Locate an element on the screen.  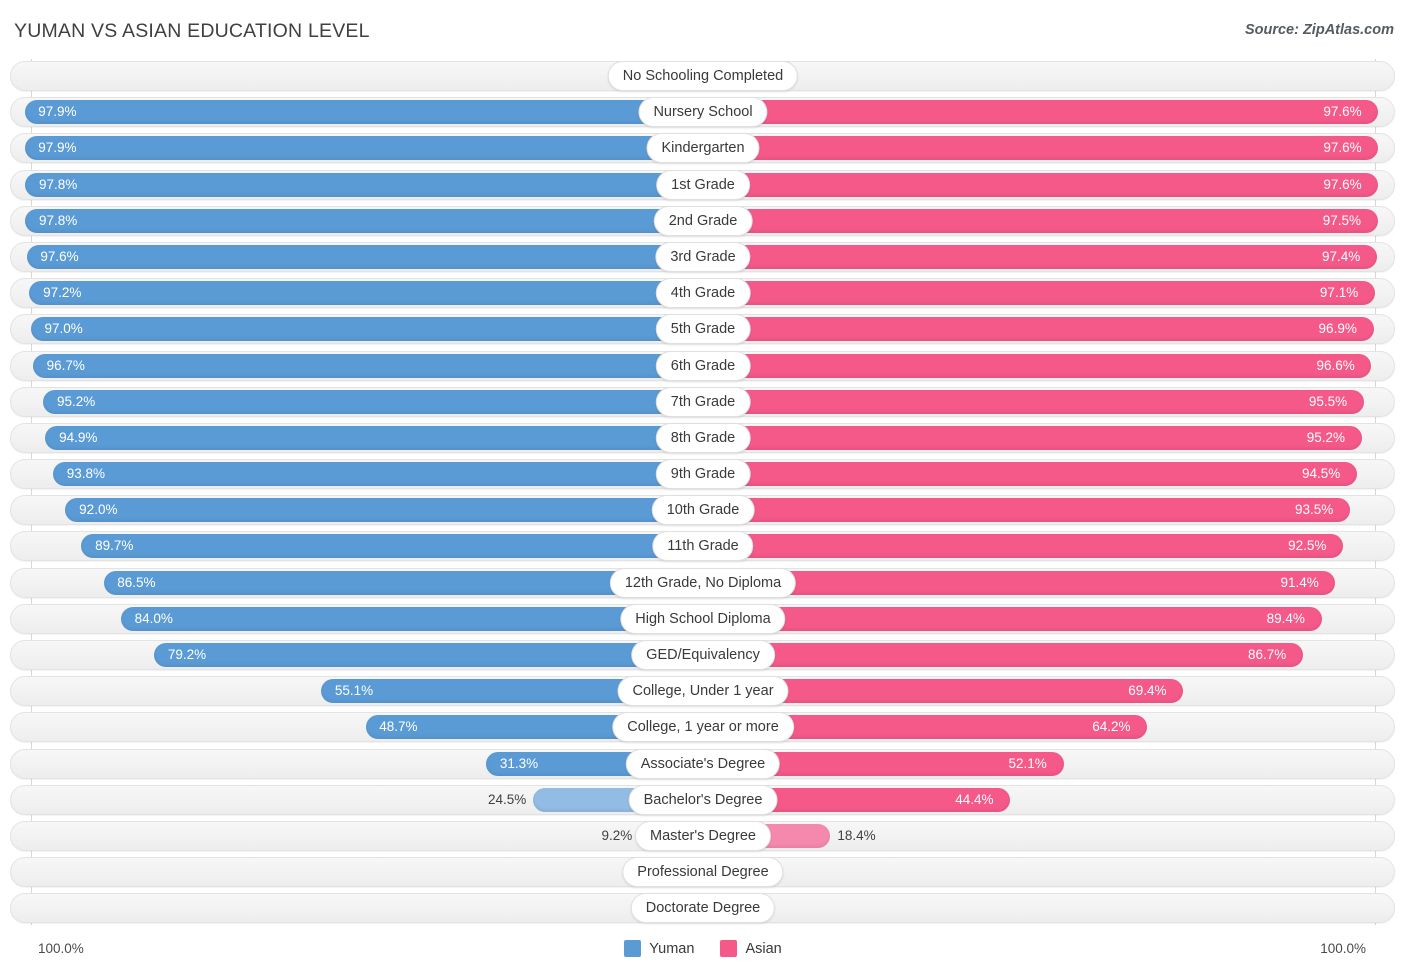
bar-value-yuman: 79.2% is located at coordinates (187, 654).